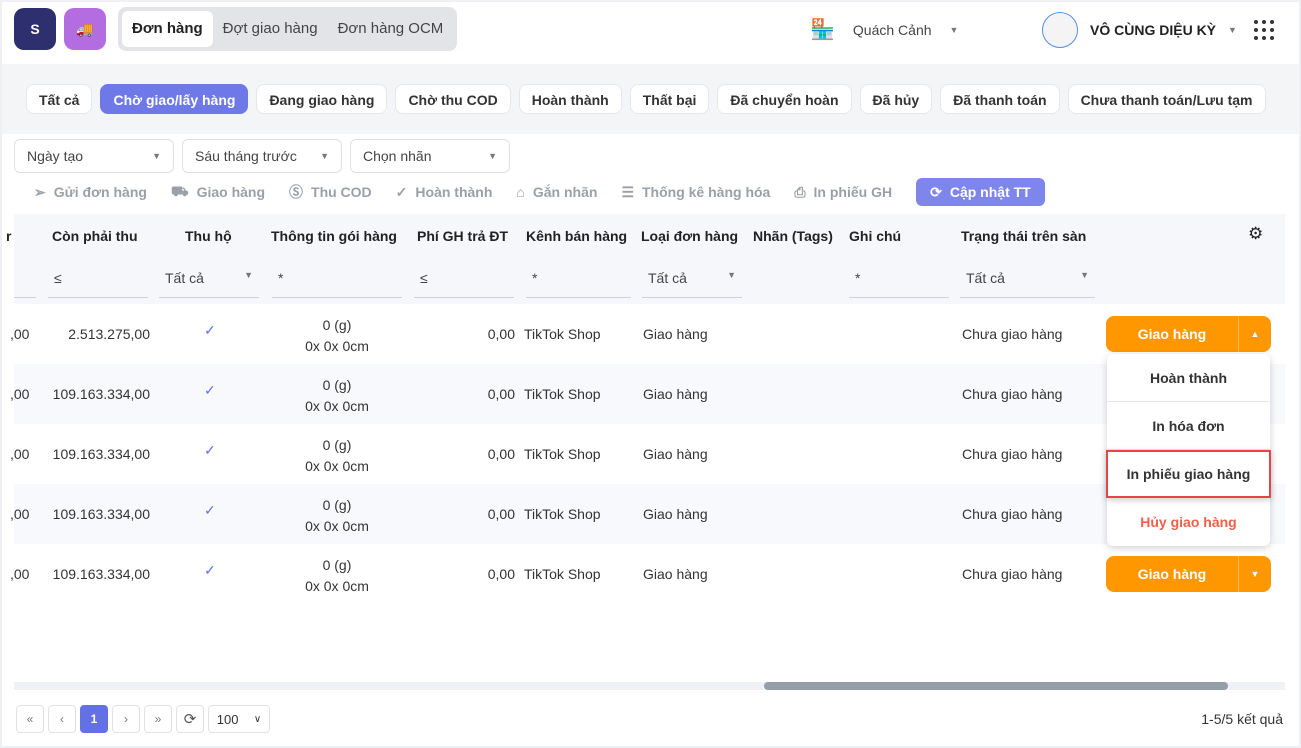  What do you see at coordinates (692, 281) in the screenshot?
I see `type-filter-select: Tất cả ▼` at bounding box center [692, 281].